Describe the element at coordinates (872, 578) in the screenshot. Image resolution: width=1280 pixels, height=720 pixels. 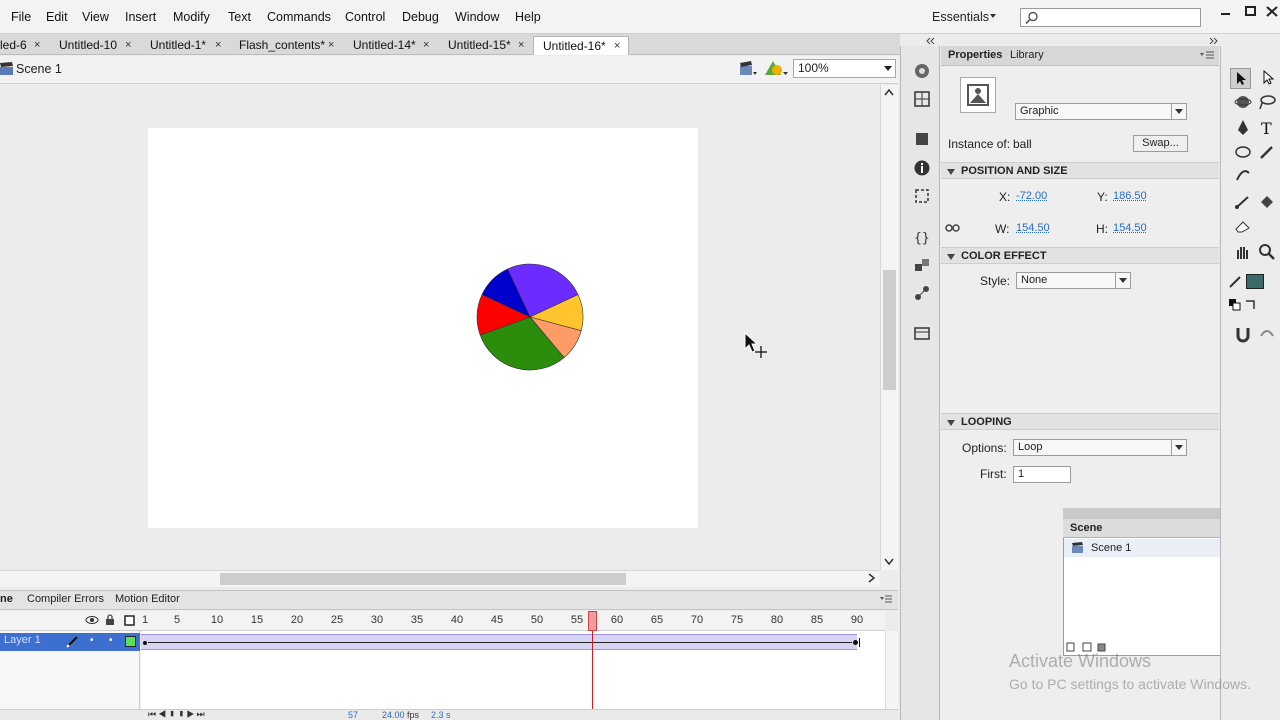
I see `chevron-right-icon` at that location.